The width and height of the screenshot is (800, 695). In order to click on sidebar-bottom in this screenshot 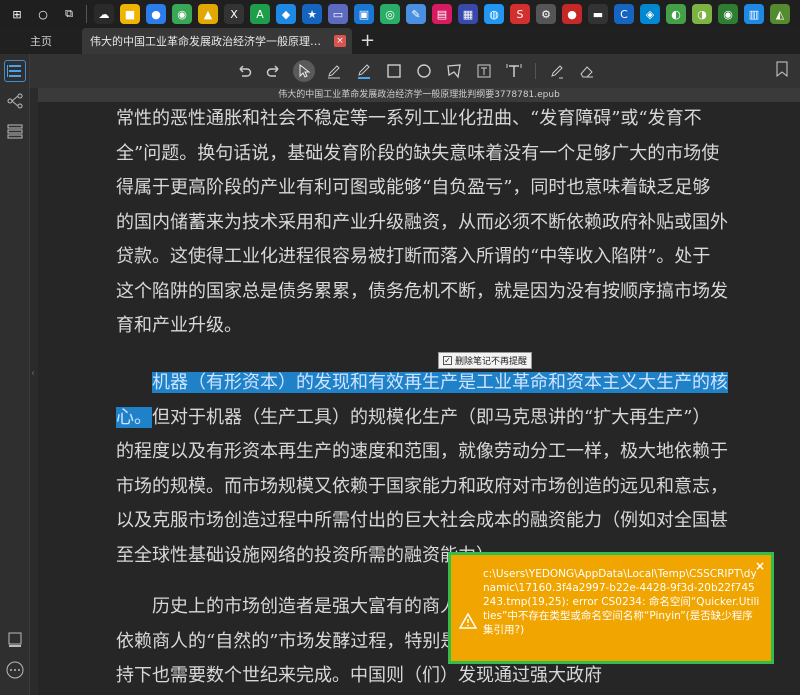, I will do `click(15, 656)`.